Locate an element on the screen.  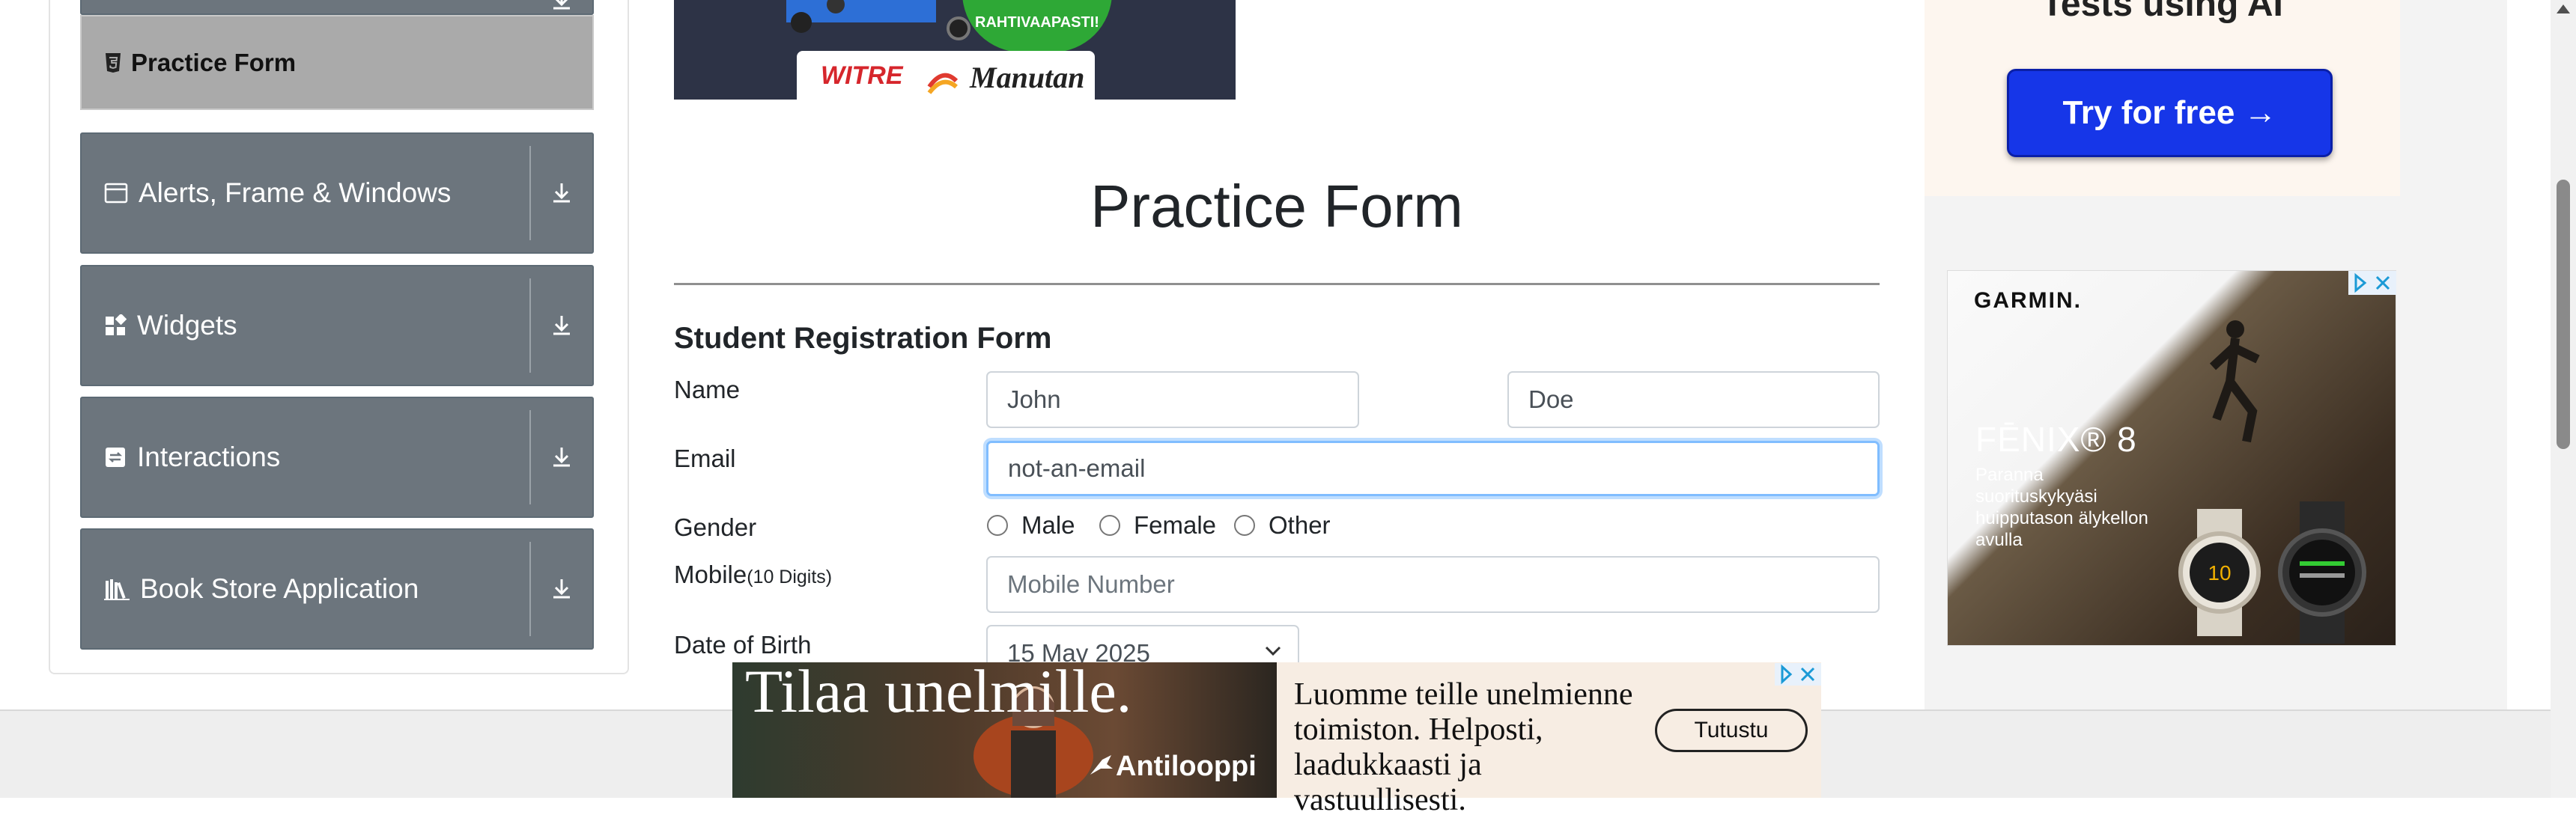
sidebar-group-interactions: Interactions is located at coordinates (337, 457).